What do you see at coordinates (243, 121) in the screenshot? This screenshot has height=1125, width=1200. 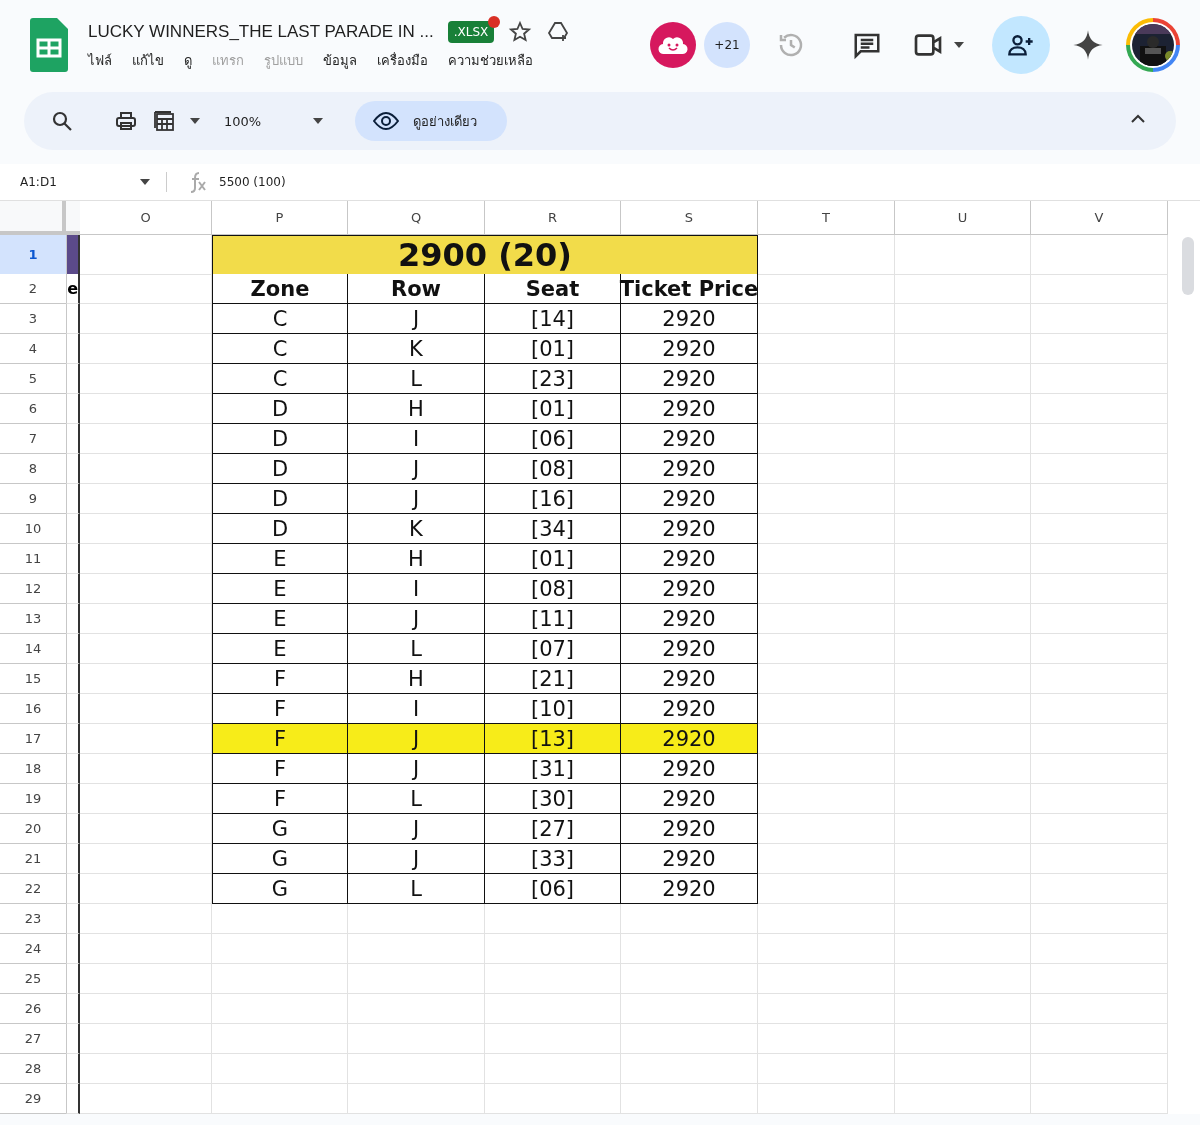 I see `zoom-level: 100%` at bounding box center [243, 121].